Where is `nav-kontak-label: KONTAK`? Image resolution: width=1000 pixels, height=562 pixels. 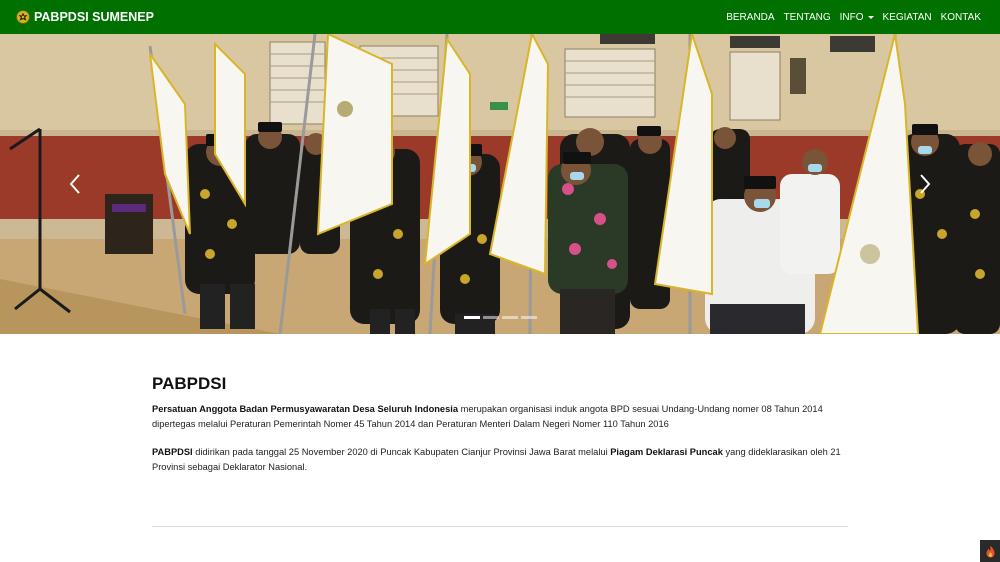 nav-kontak-label: KONTAK is located at coordinates (960, 17).